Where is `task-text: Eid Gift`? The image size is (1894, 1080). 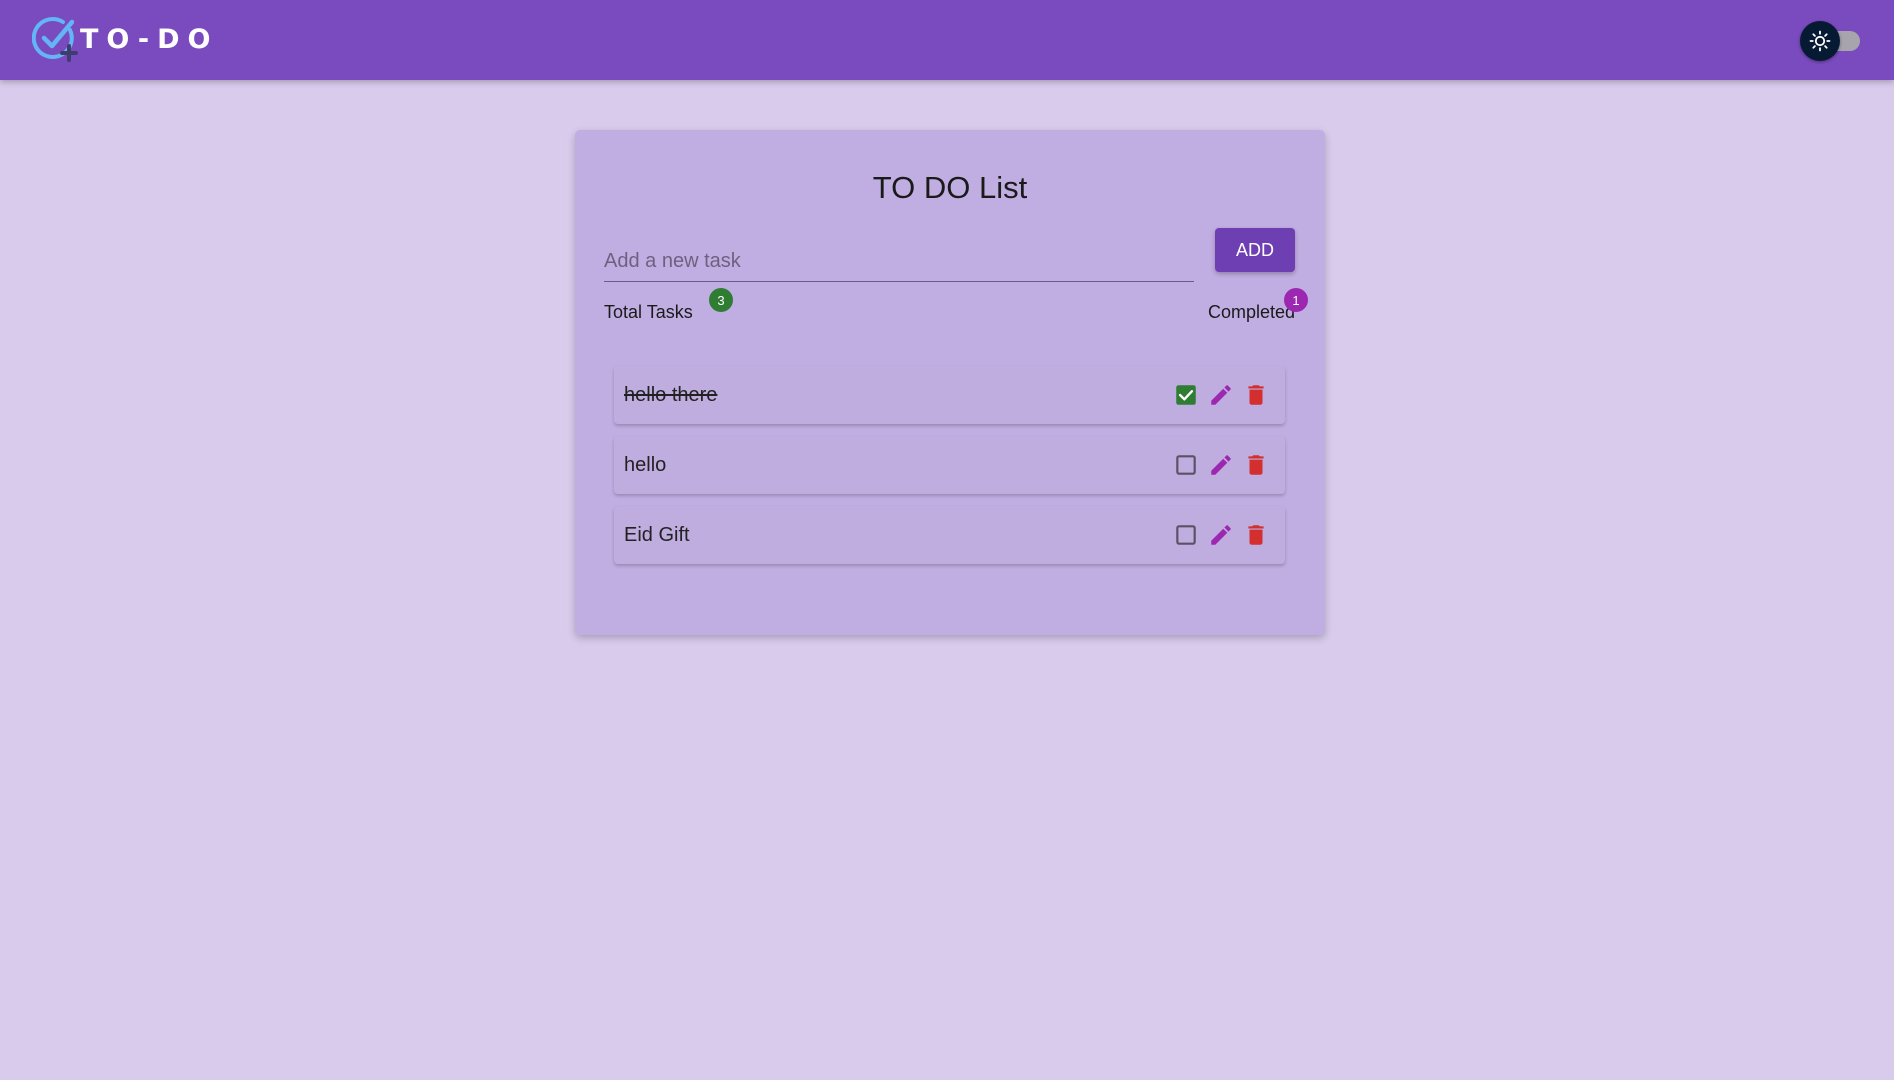
task-text: Eid Gift is located at coordinates (657, 535).